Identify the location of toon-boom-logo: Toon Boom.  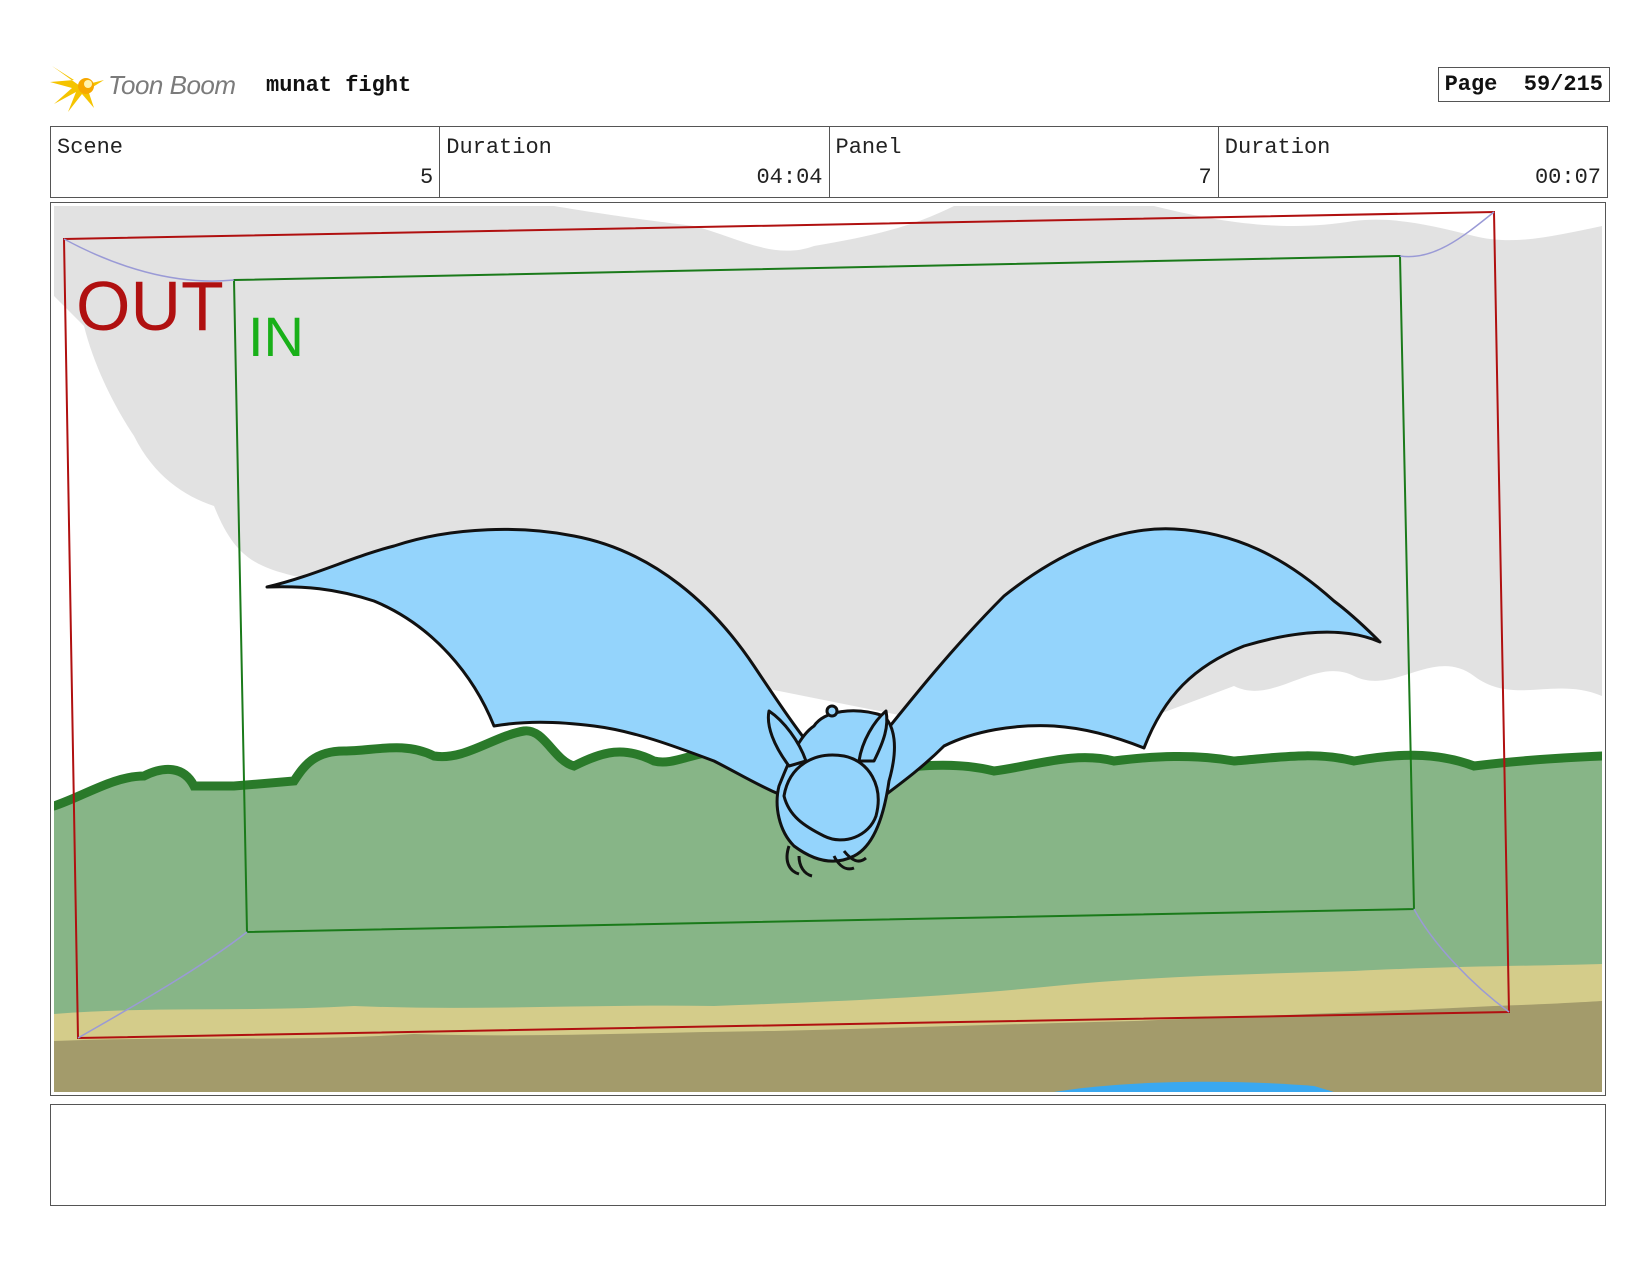
(150, 86).